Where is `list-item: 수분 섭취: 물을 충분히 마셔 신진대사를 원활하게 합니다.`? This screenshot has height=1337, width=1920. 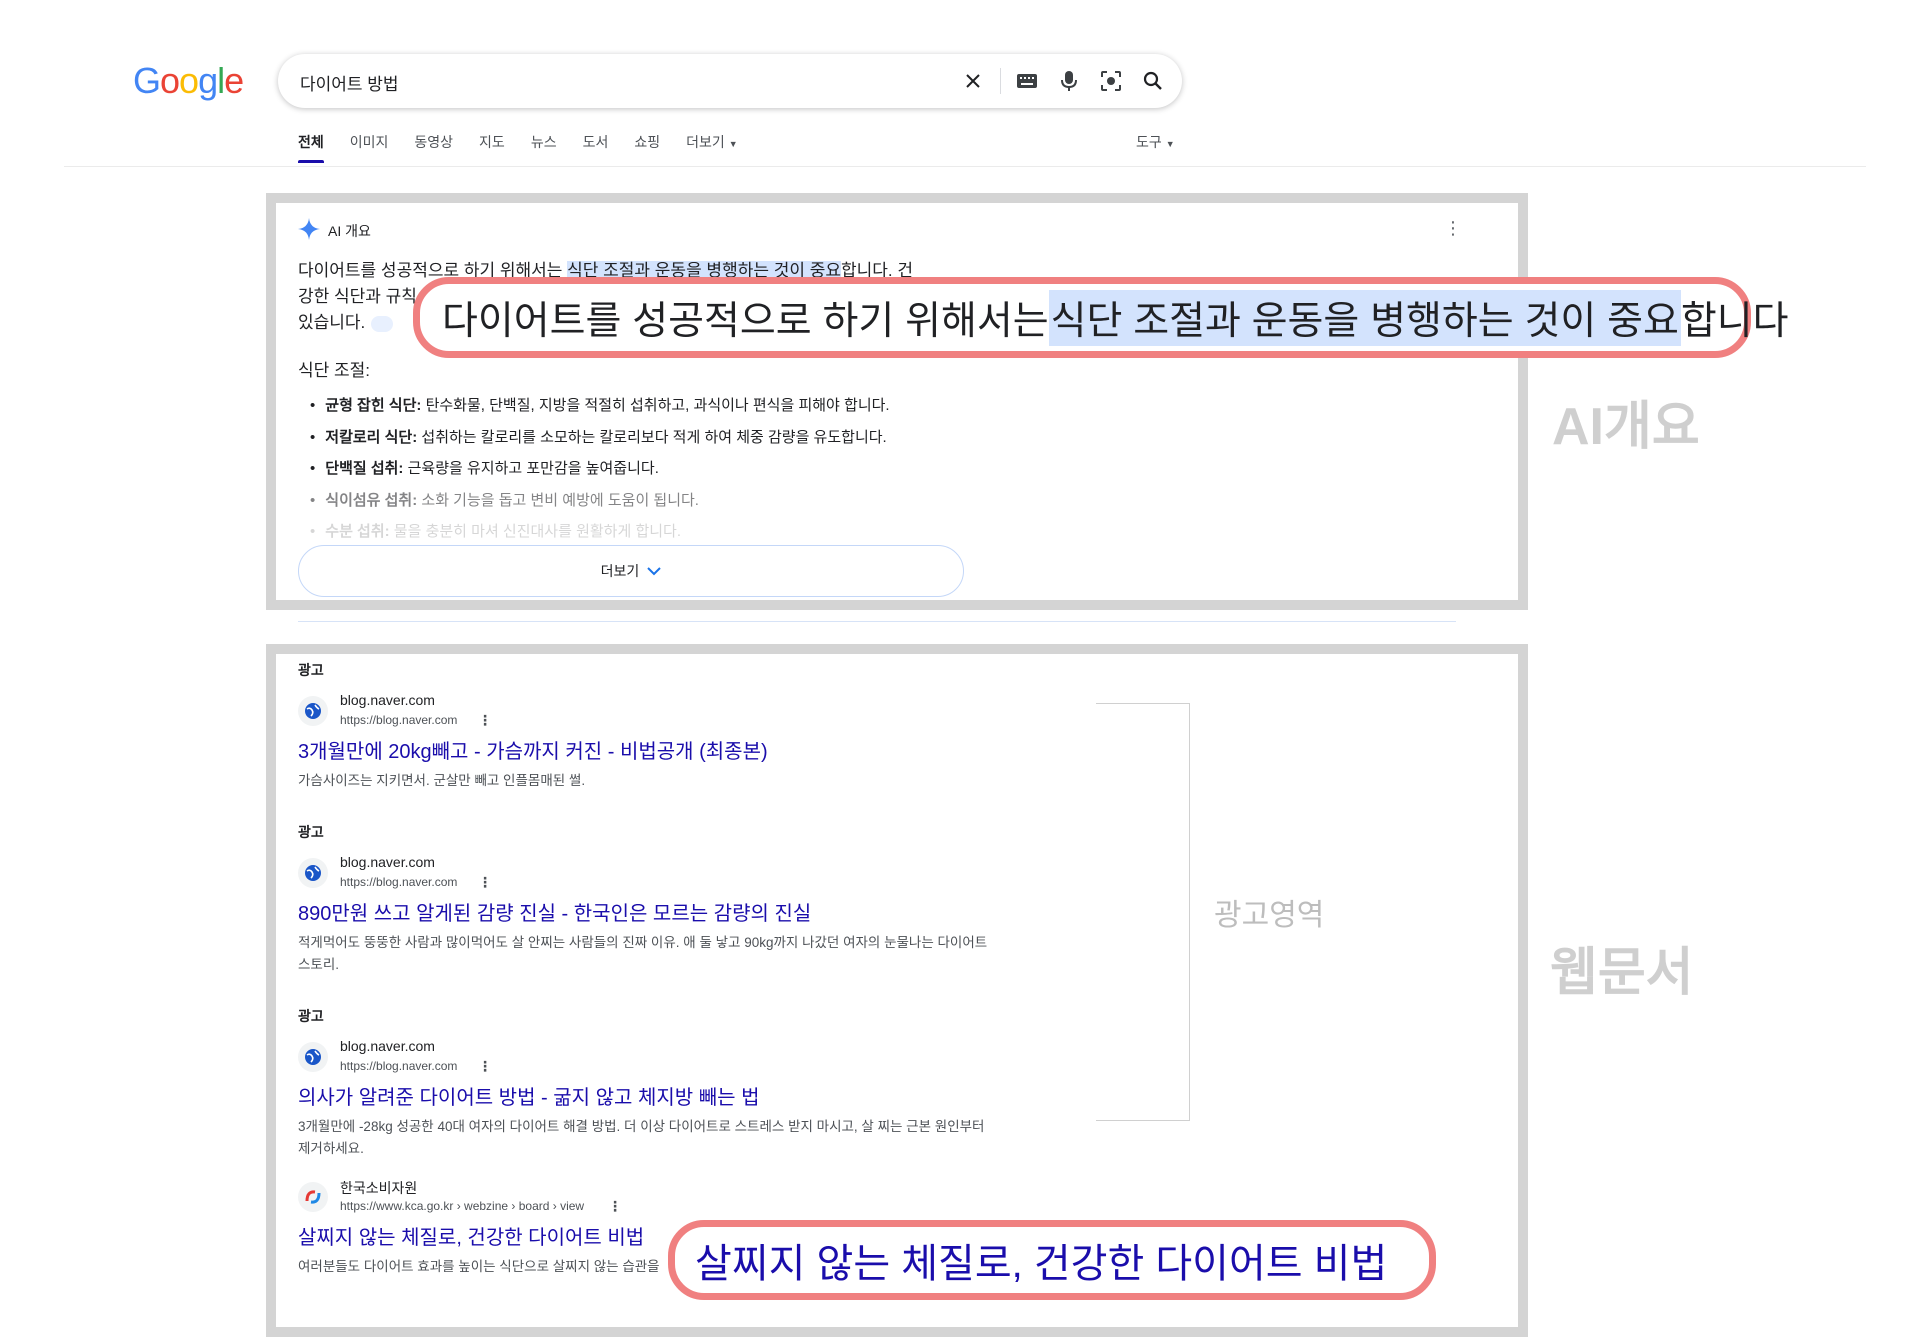 list-item: 수분 섭취: 물을 충분히 마셔 신진대사를 원활하게 합니다. is located at coordinates (600, 532).